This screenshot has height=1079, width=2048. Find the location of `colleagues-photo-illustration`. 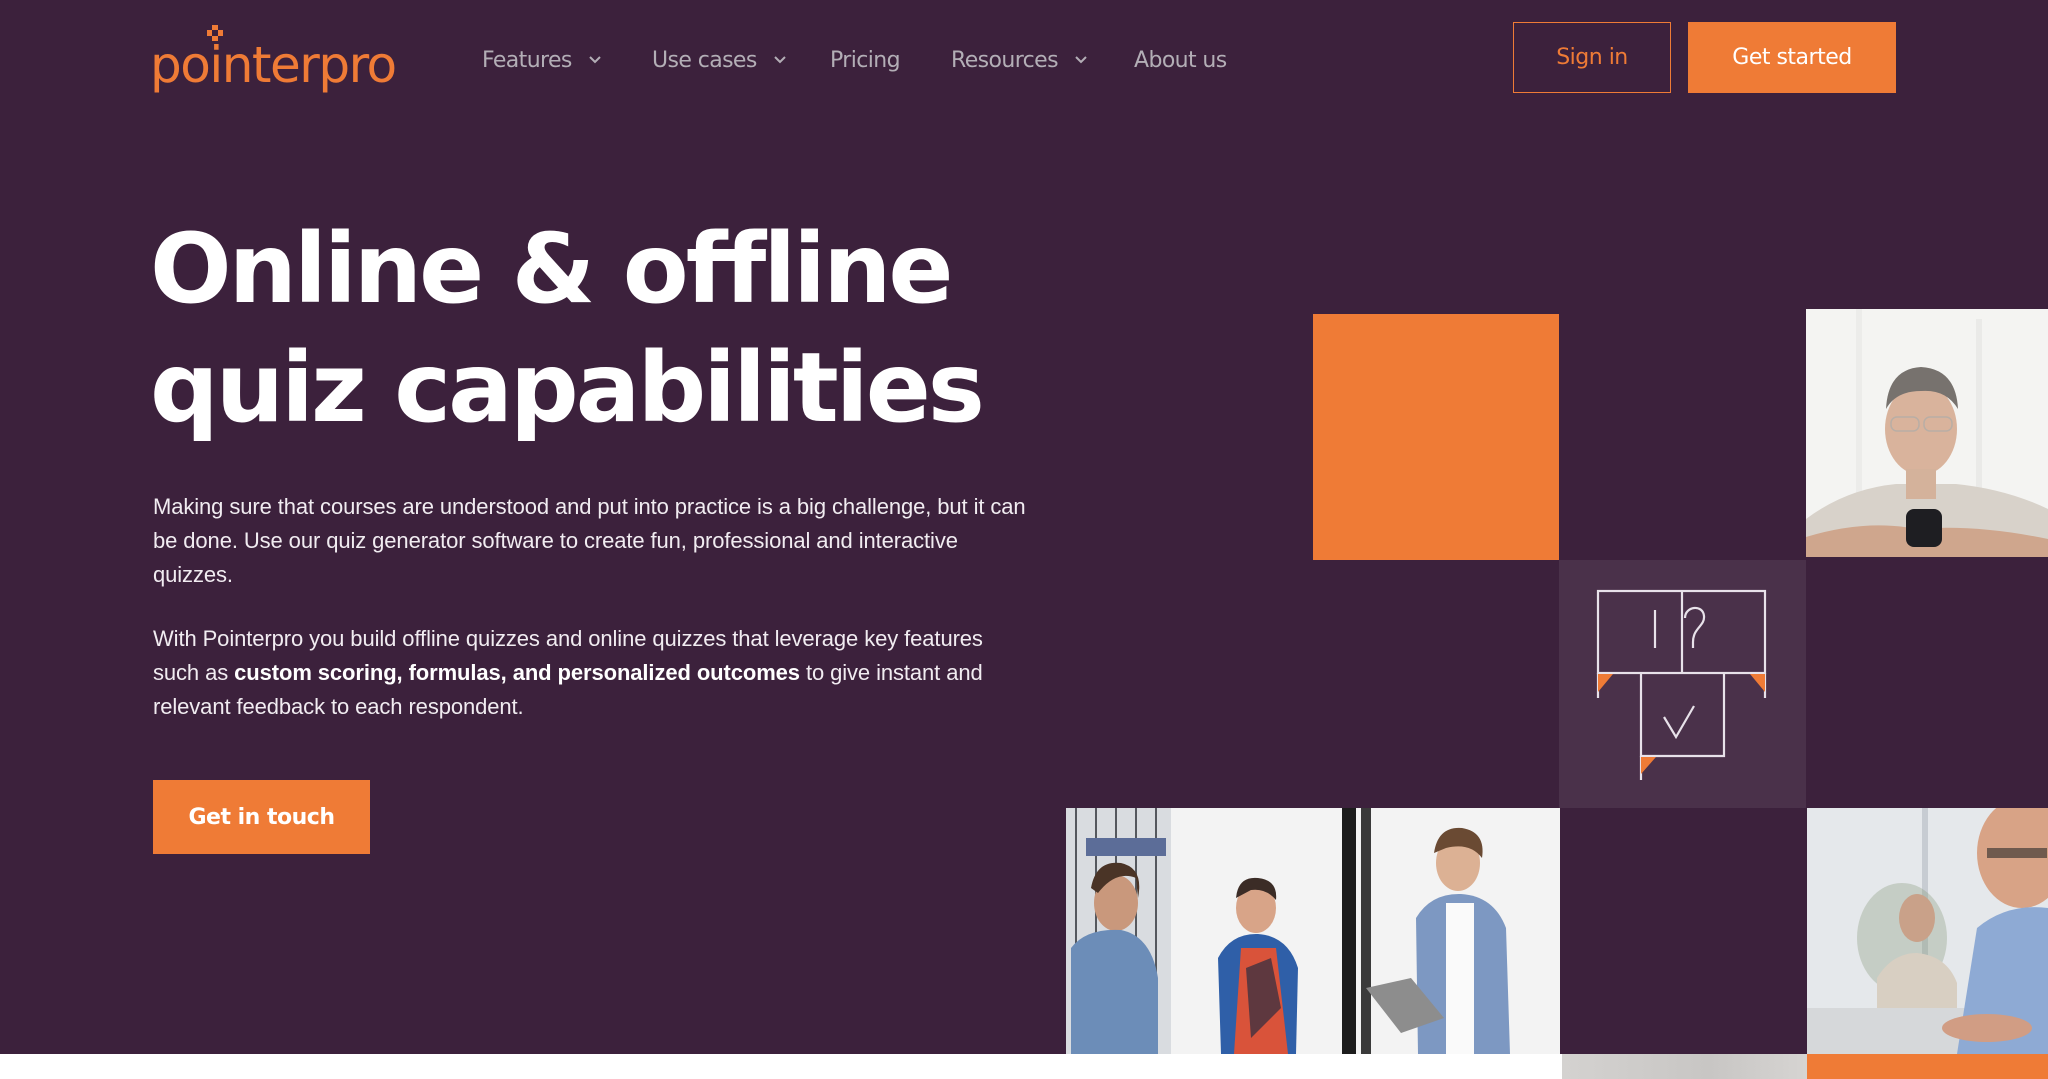

colleagues-photo-illustration is located at coordinates (1313, 931).